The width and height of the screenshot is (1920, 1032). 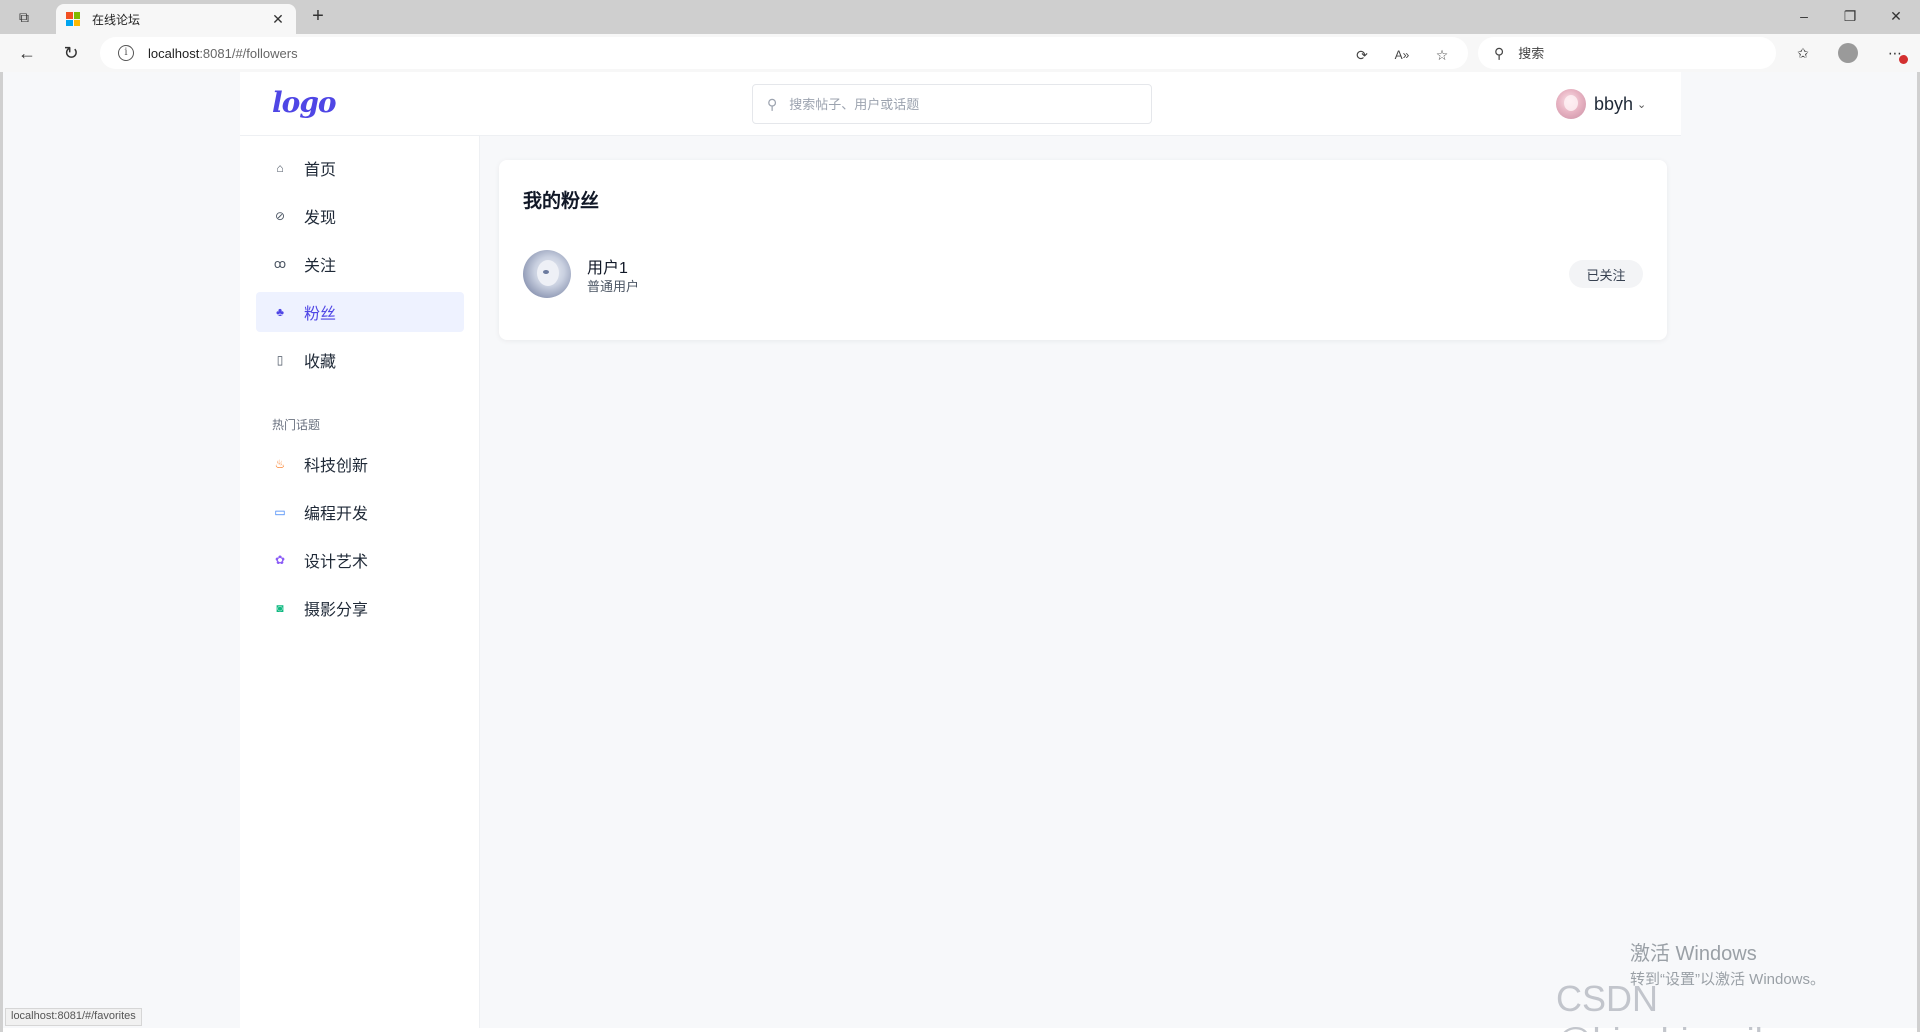 What do you see at coordinates (1693, 954) in the screenshot?
I see `activation-title: 激活 Windows` at bounding box center [1693, 954].